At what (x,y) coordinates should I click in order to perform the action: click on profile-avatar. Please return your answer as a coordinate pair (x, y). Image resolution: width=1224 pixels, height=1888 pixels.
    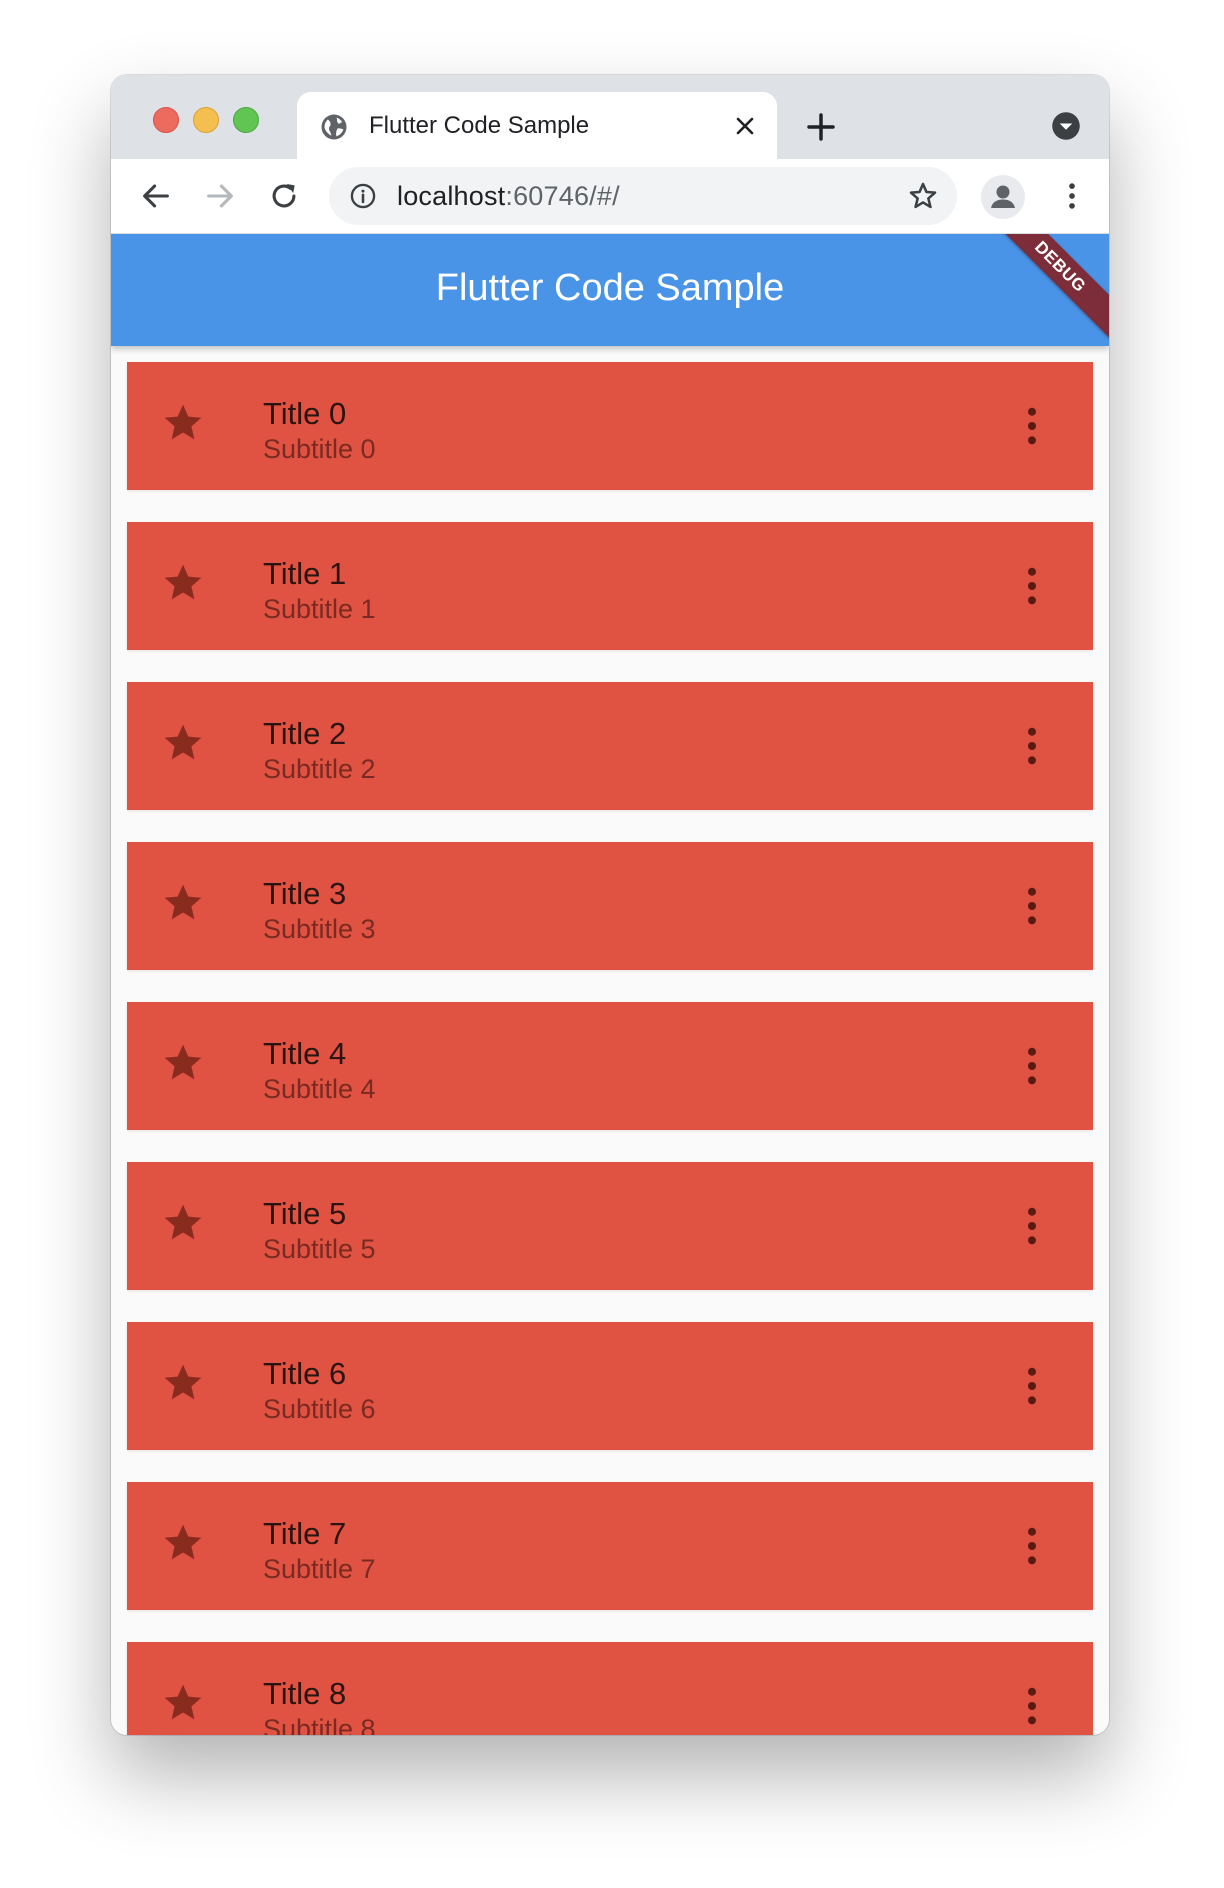
    Looking at the image, I should click on (1003, 197).